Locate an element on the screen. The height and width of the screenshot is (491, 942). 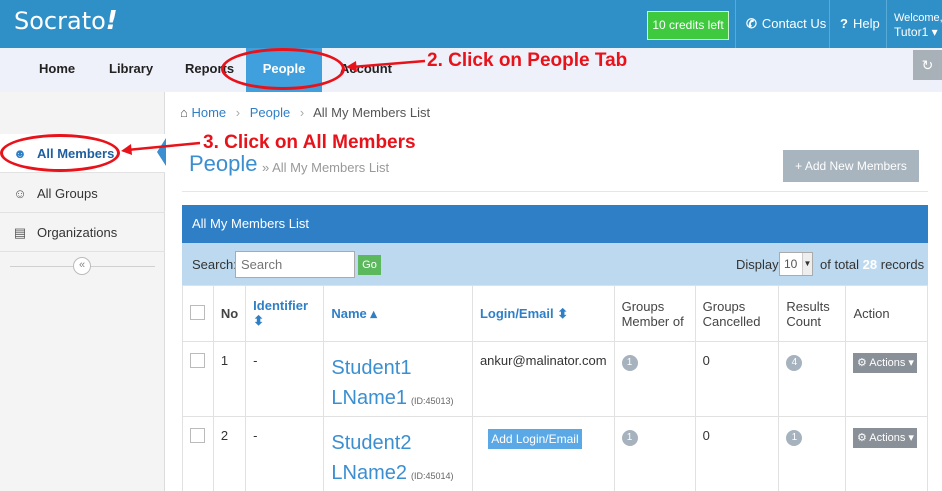
row-results: 1 is located at coordinates (812, 453).